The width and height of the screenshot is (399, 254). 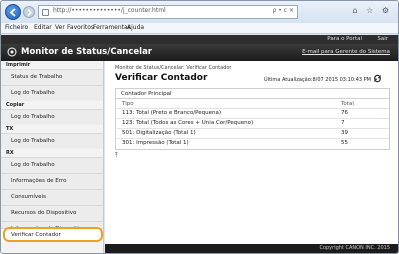 I want to click on page-title: Verificar Contador, so click(x=161, y=78).